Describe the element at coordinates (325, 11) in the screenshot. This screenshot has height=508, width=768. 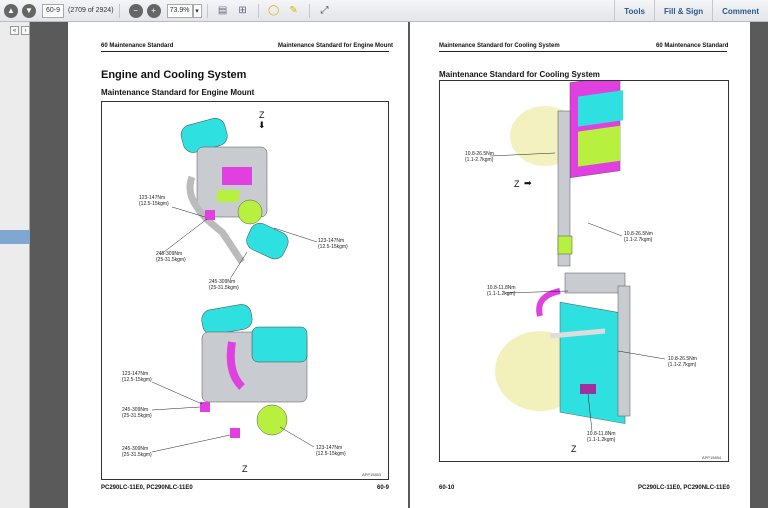
I see `fullscreen-icon: ⤢` at that location.